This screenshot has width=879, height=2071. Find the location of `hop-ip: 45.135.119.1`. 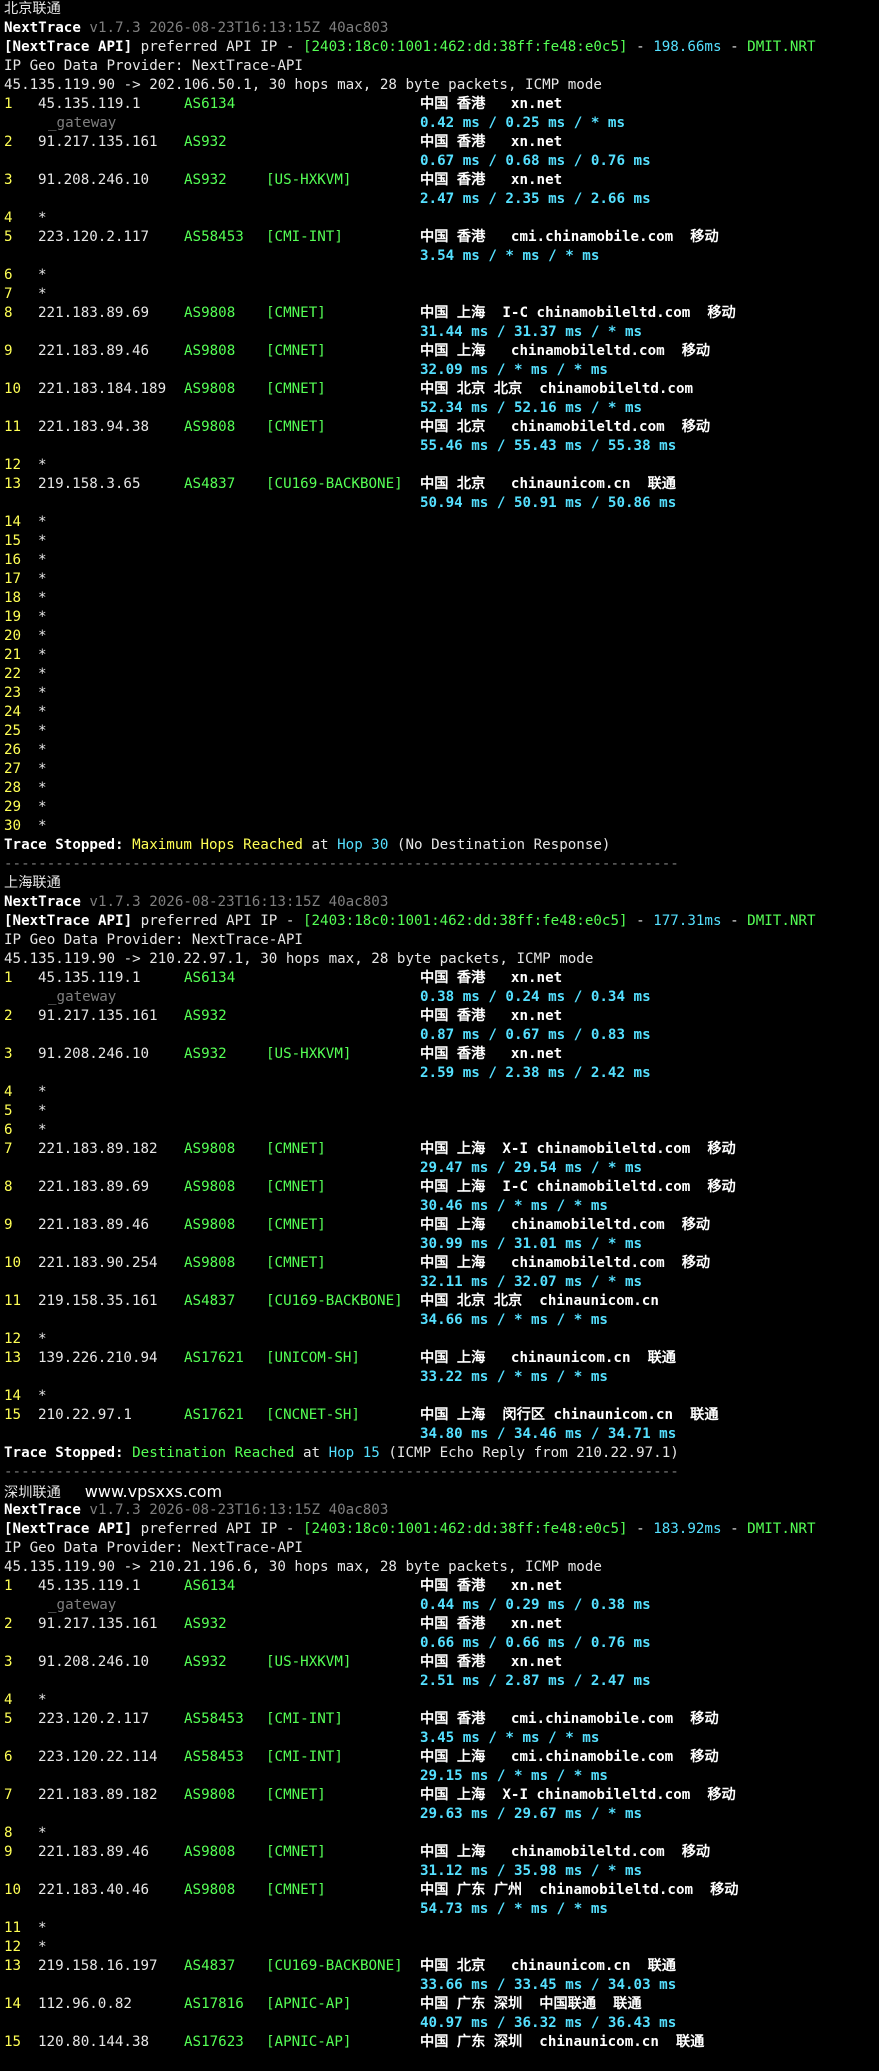

hop-ip: 45.135.119.1 is located at coordinates (89, 104).